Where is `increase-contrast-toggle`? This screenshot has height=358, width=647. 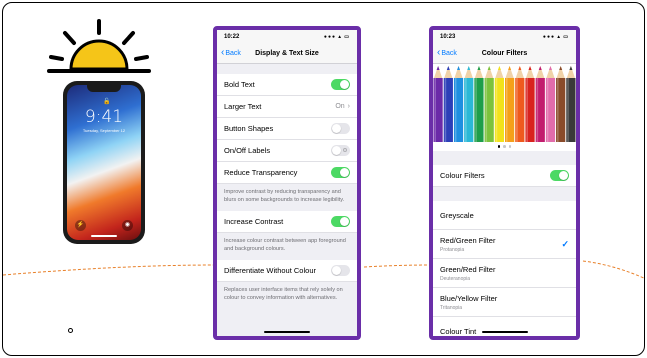
increase-contrast-toggle is located at coordinates (340, 221).